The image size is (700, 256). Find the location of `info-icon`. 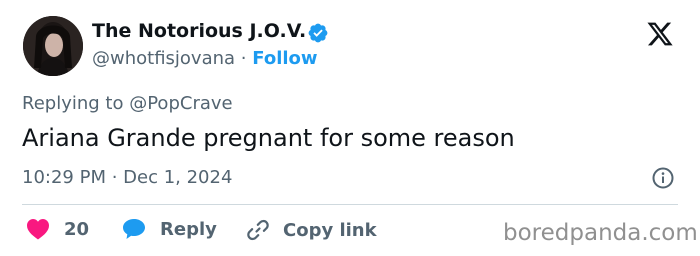

info-icon is located at coordinates (663, 178).